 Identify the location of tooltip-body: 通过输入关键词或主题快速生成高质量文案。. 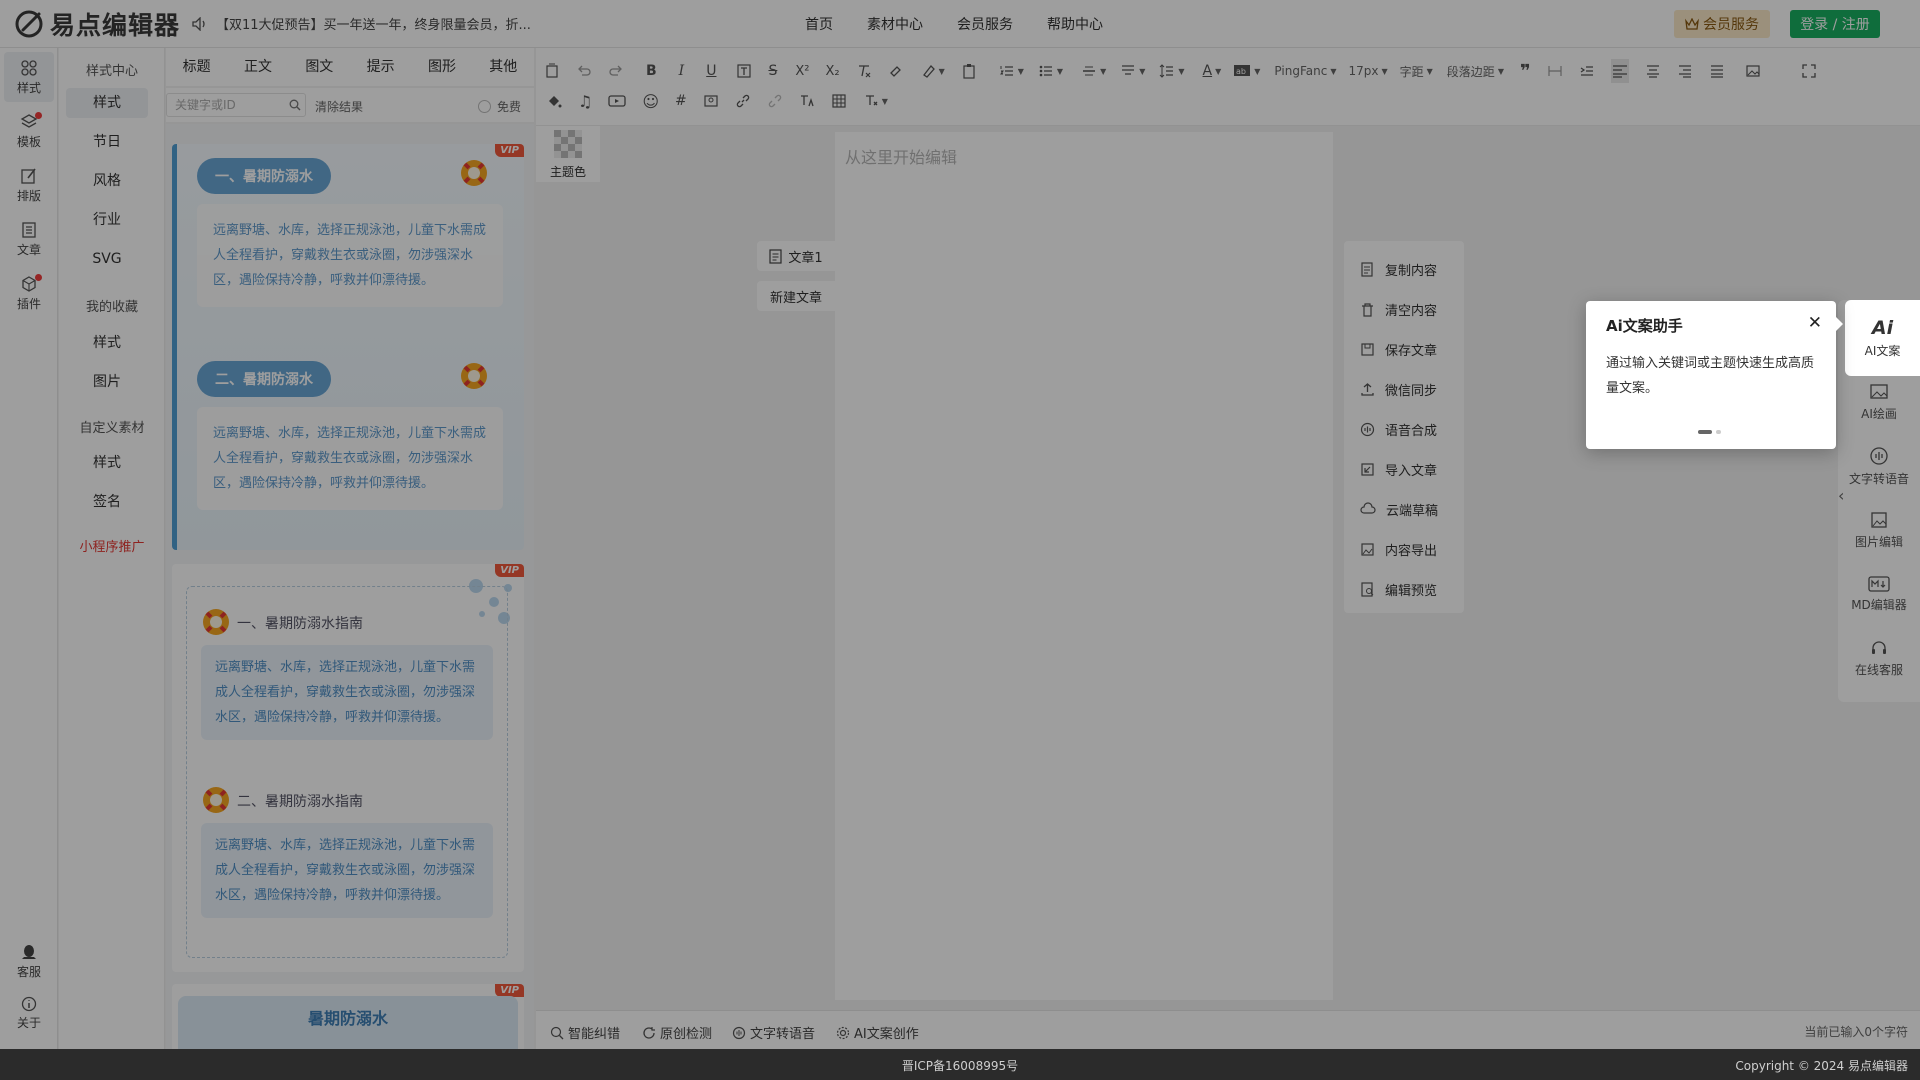
(1710, 376).